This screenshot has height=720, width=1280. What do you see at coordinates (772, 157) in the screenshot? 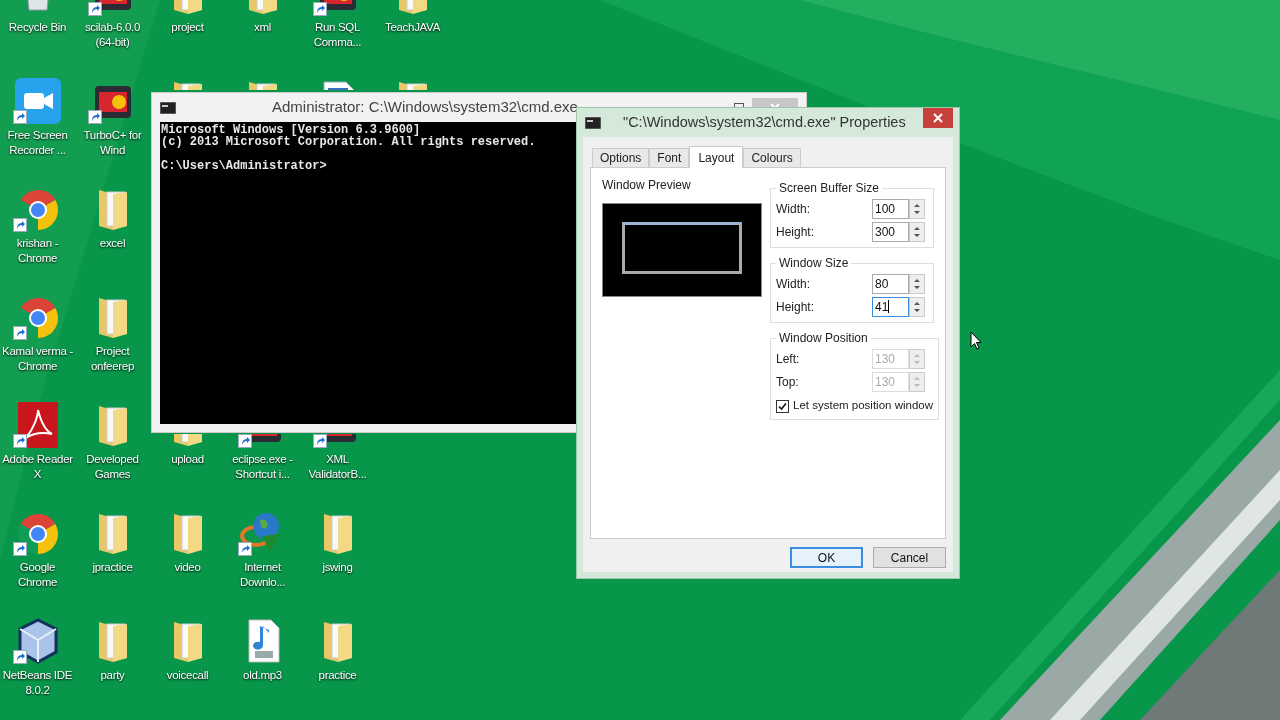
I see `tab: Colours` at bounding box center [772, 157].